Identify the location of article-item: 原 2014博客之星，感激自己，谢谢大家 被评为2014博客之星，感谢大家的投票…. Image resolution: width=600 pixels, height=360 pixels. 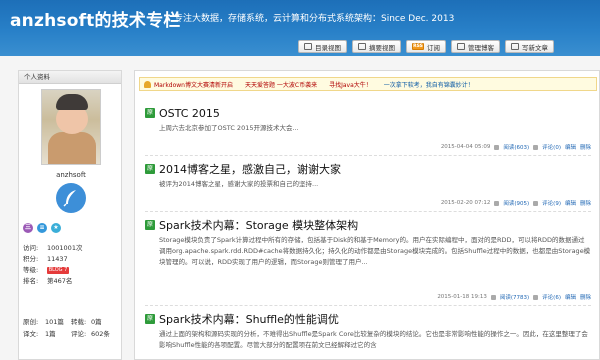
(368, 184).